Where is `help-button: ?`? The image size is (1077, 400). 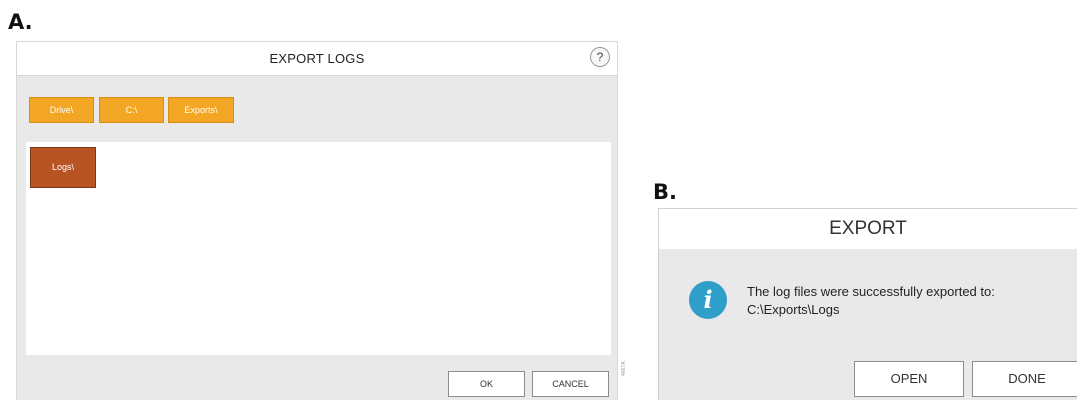 help-button: ? is located at coordinates (600, 57).